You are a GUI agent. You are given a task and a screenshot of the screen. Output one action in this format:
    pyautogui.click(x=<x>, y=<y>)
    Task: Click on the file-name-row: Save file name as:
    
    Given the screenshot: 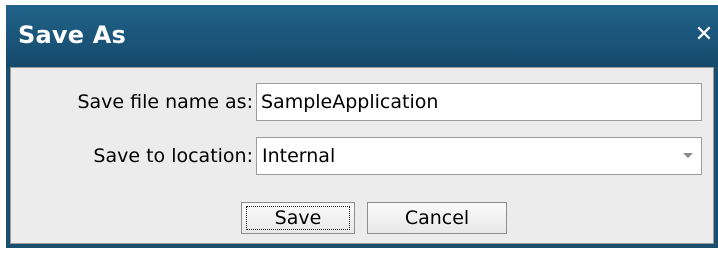 What is the action you would take?
    pyautogui.click(x=362, y=102)
    